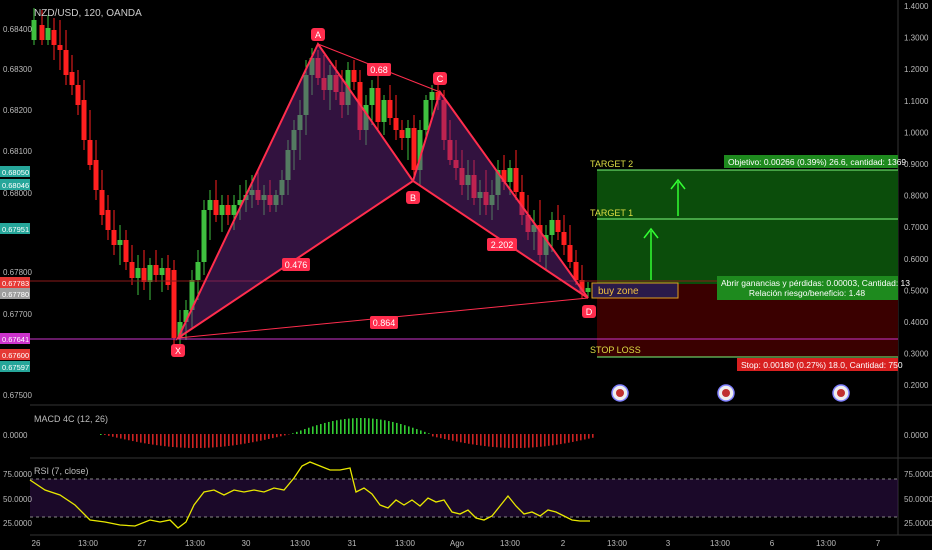 The image size is (932, 550). What do you see at coordinates (17, 193) in the screenshot?
I see `price-tick: 0.68000` at bounding box center [17, 193].